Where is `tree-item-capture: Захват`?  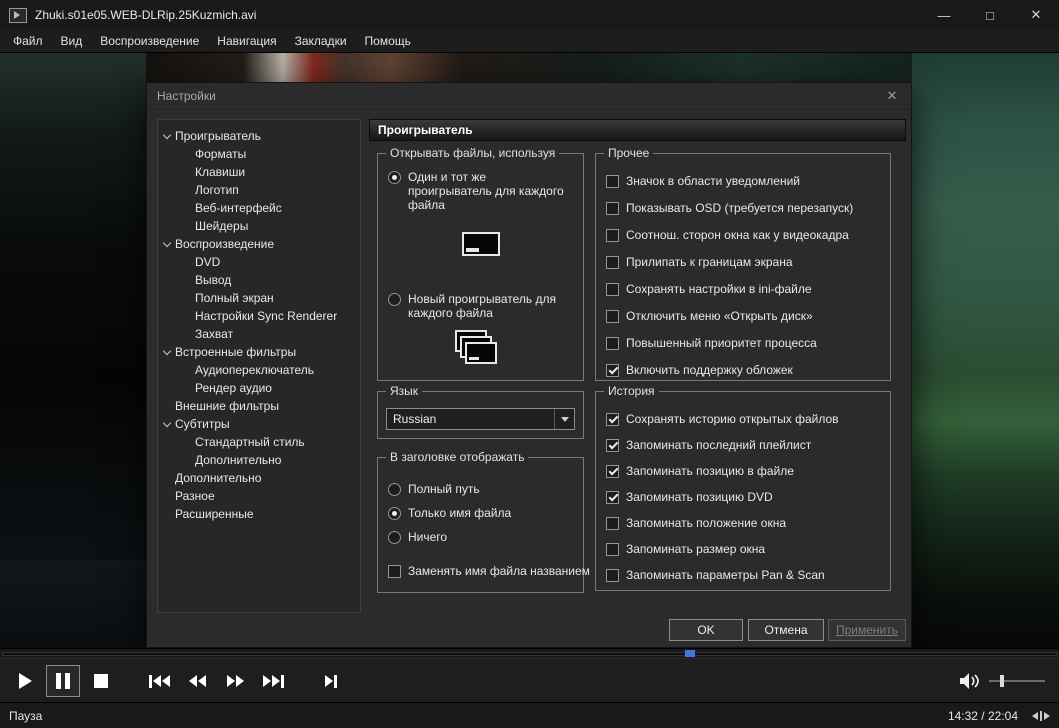
tree-item-capture: Захват is located at coordinates (259, 334).